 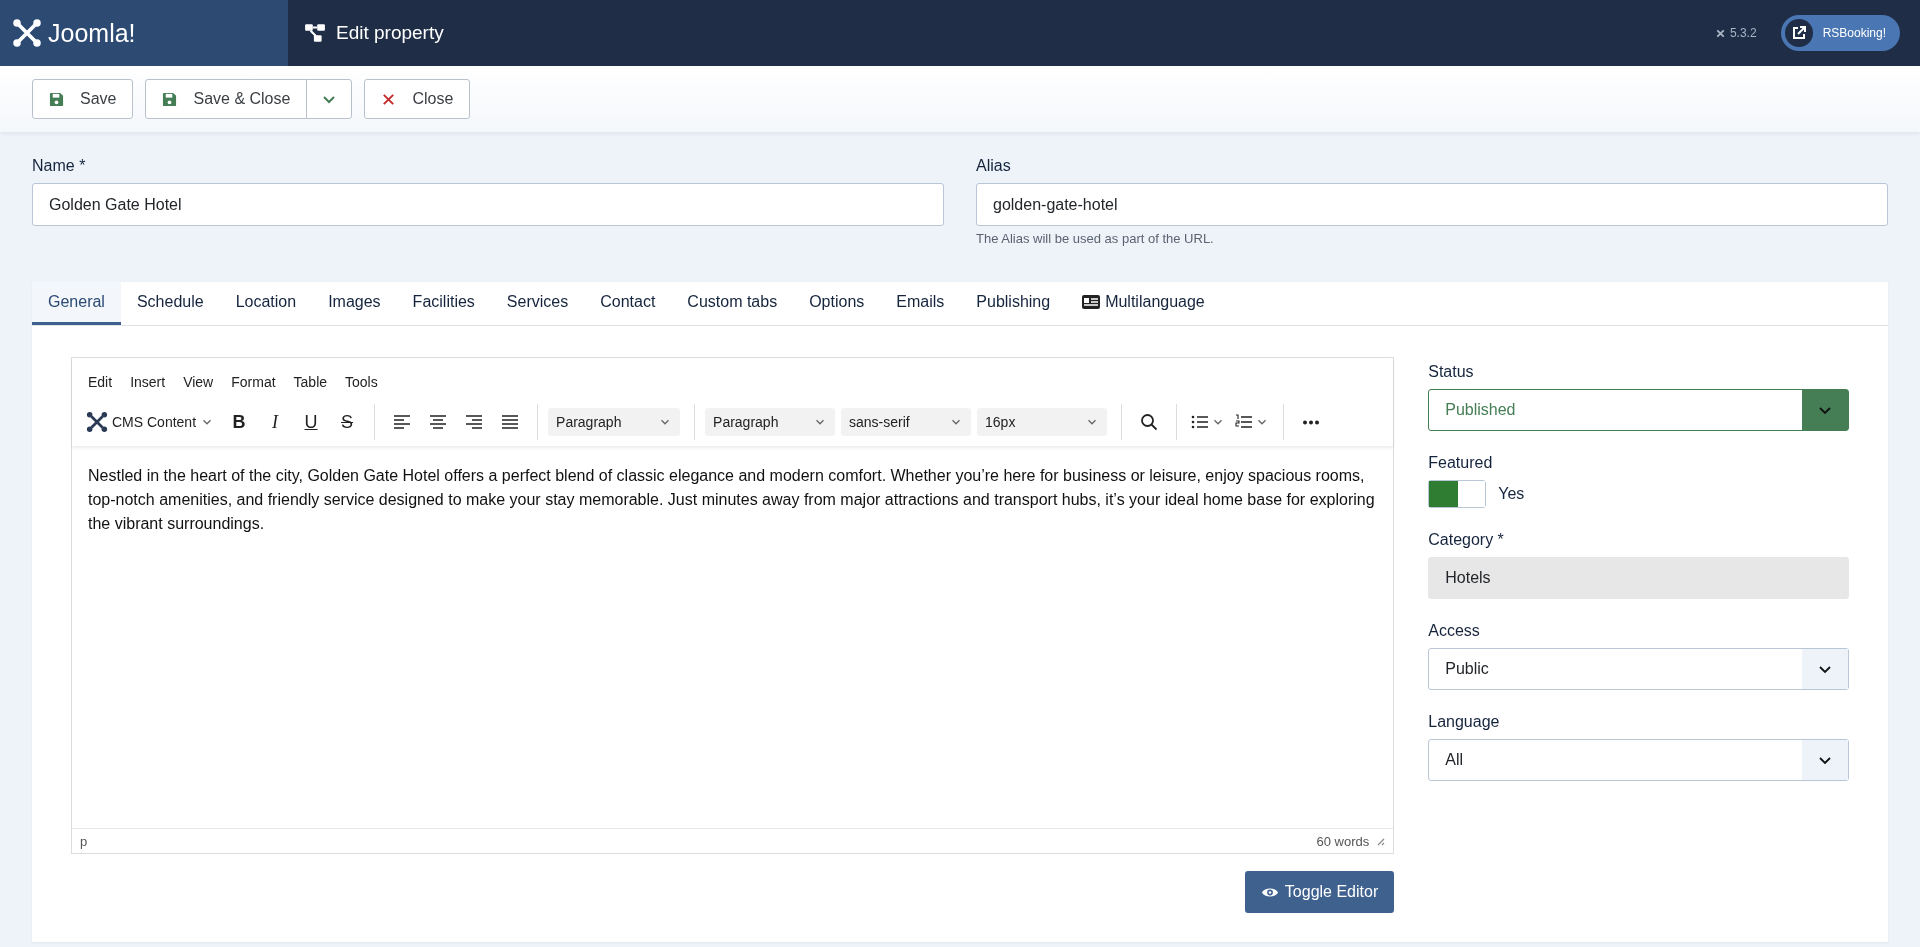 I want to click on tab: Contact, so click(x=628, y=303).